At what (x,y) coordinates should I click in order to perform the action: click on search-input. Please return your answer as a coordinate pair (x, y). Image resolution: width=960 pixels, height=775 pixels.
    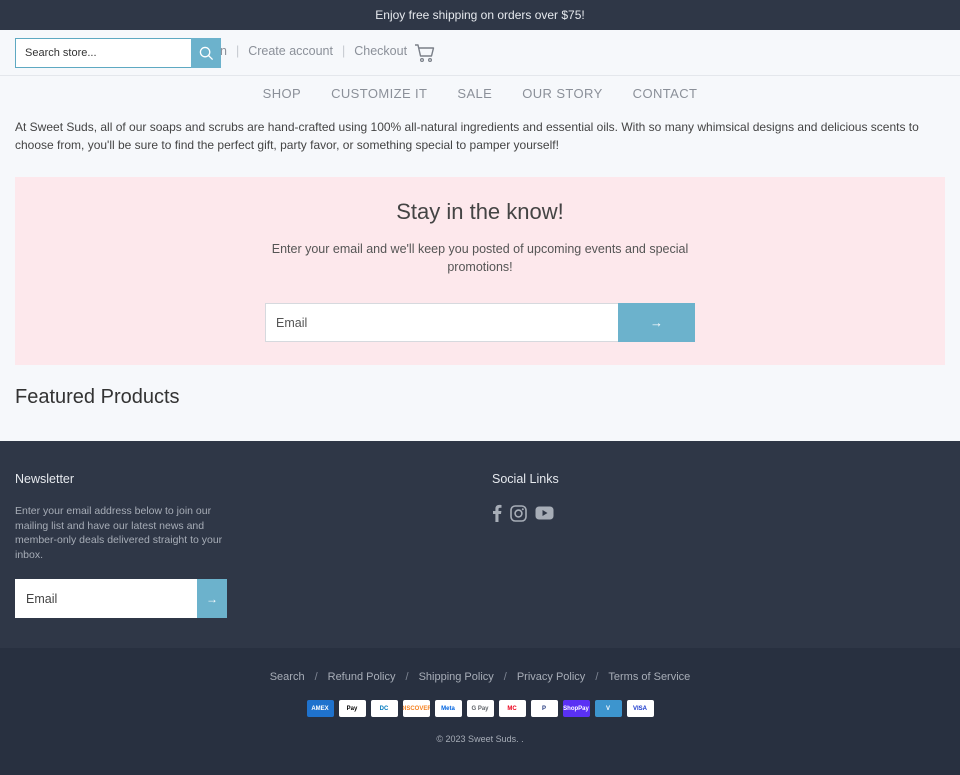
    Looking at the image, I should click on (103, 53).